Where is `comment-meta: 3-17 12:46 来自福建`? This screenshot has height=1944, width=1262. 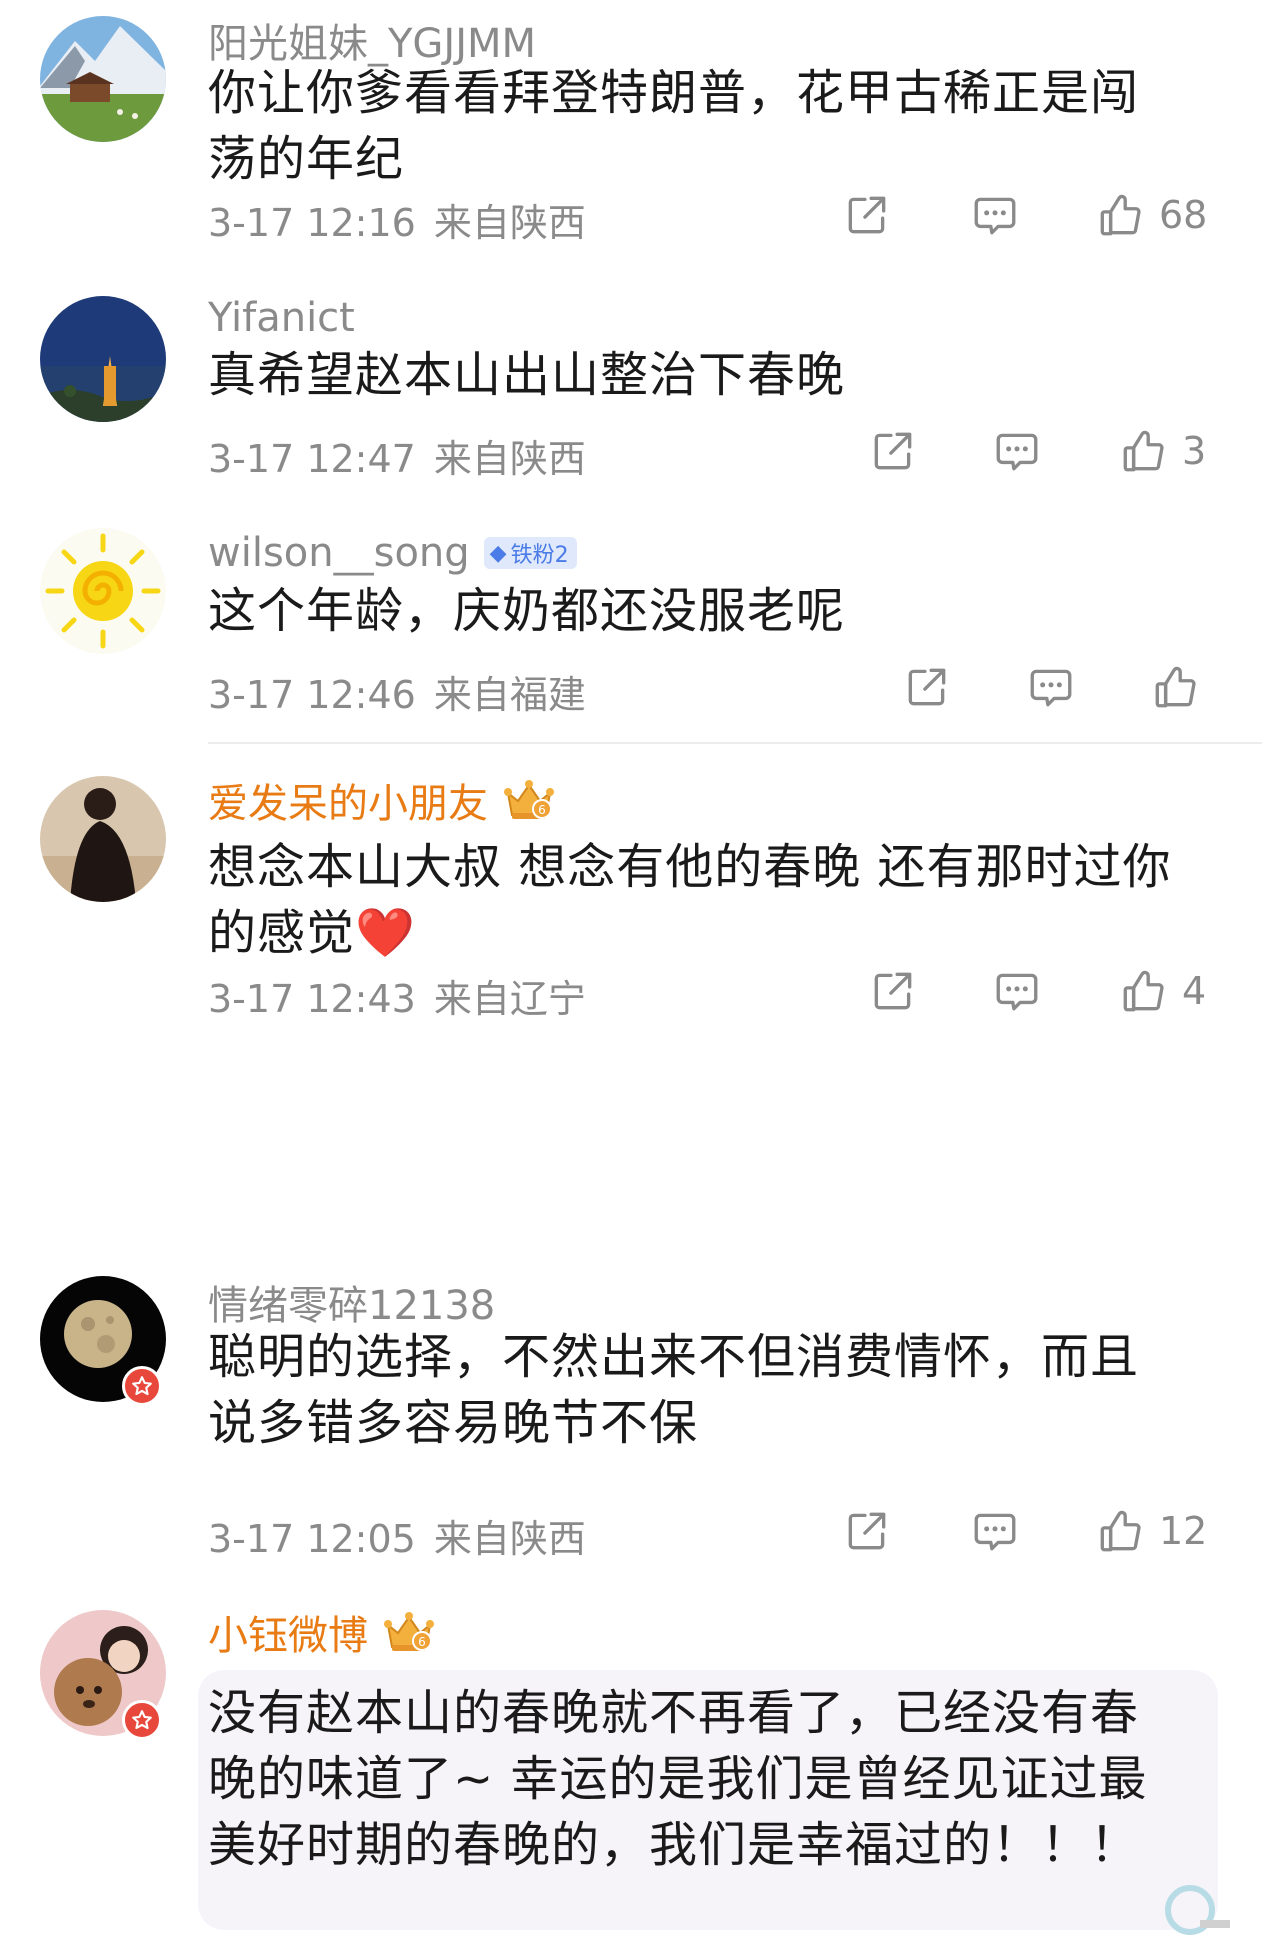
comment-meta: 3-17 12:46 来自福建 is located at coordinates (397, 691).